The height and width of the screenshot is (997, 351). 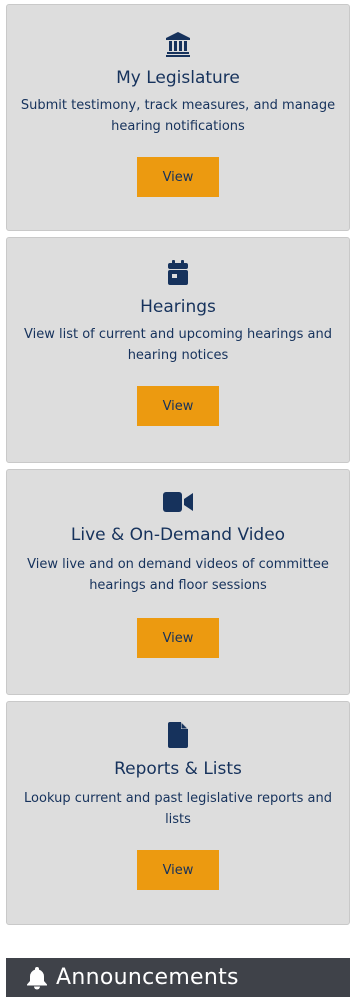 What do you see at coordinates (178, 769) in the screenshot?
I see `card-title: Reports & Lists` at bounding box center [178, 769].